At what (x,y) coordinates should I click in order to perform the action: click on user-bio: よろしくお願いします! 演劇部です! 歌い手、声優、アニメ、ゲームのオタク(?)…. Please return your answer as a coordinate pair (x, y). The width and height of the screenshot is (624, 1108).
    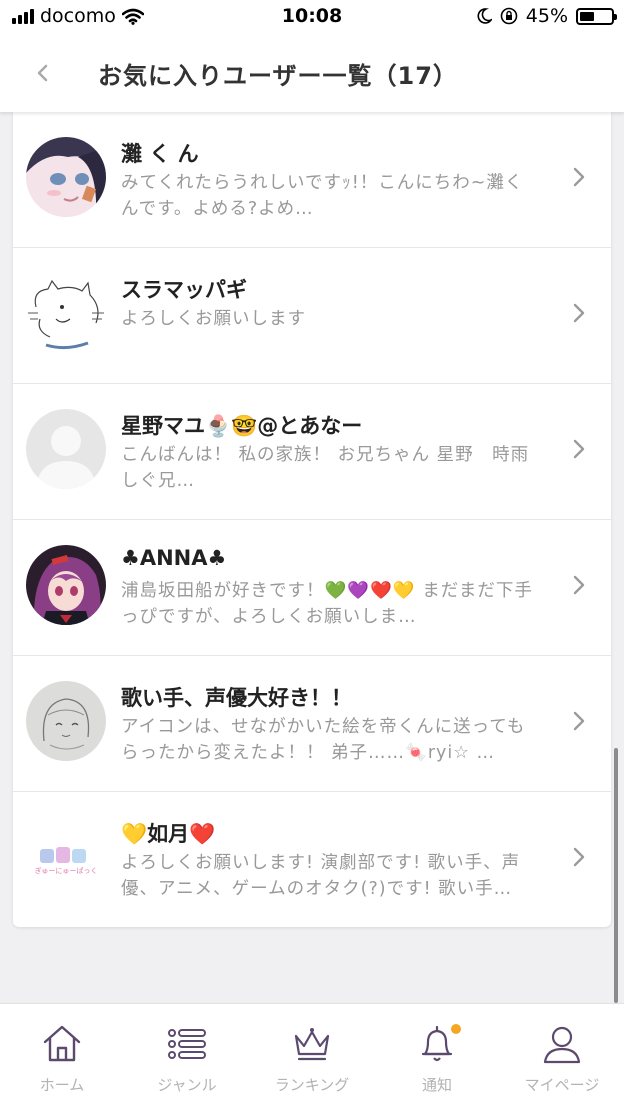
    Looking at the image, I should click on (321, 876).